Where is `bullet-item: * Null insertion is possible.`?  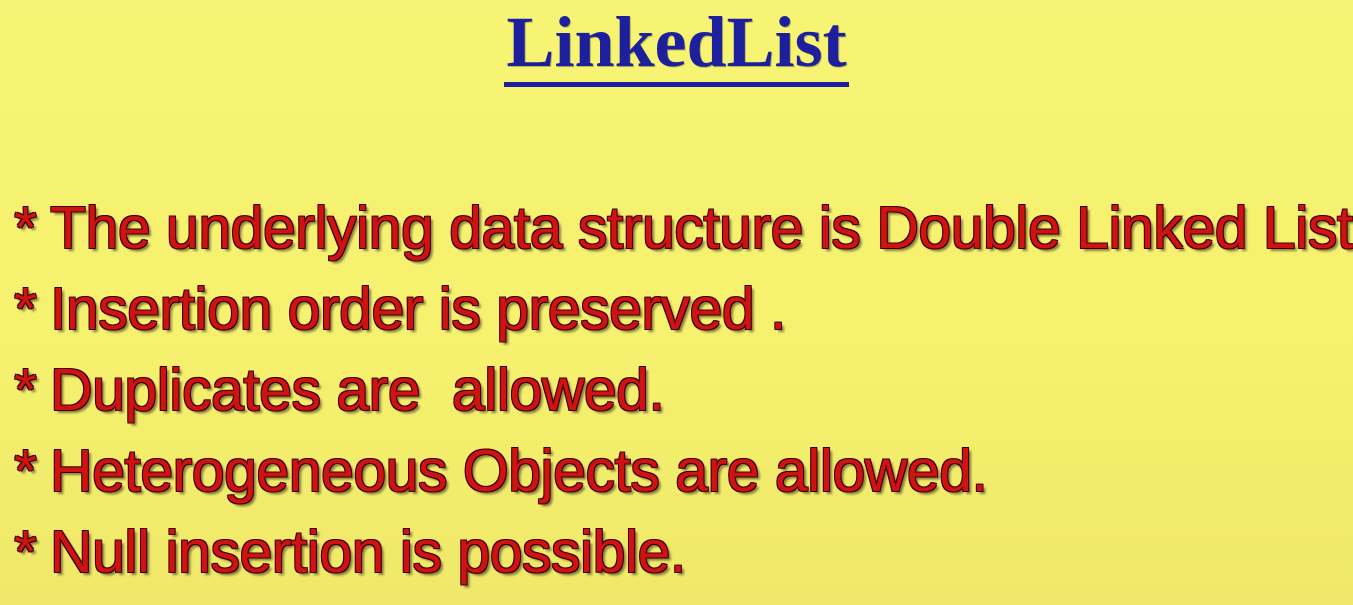 bullet-item: * Null insertion is possible. is located at coordinates (683, 552).